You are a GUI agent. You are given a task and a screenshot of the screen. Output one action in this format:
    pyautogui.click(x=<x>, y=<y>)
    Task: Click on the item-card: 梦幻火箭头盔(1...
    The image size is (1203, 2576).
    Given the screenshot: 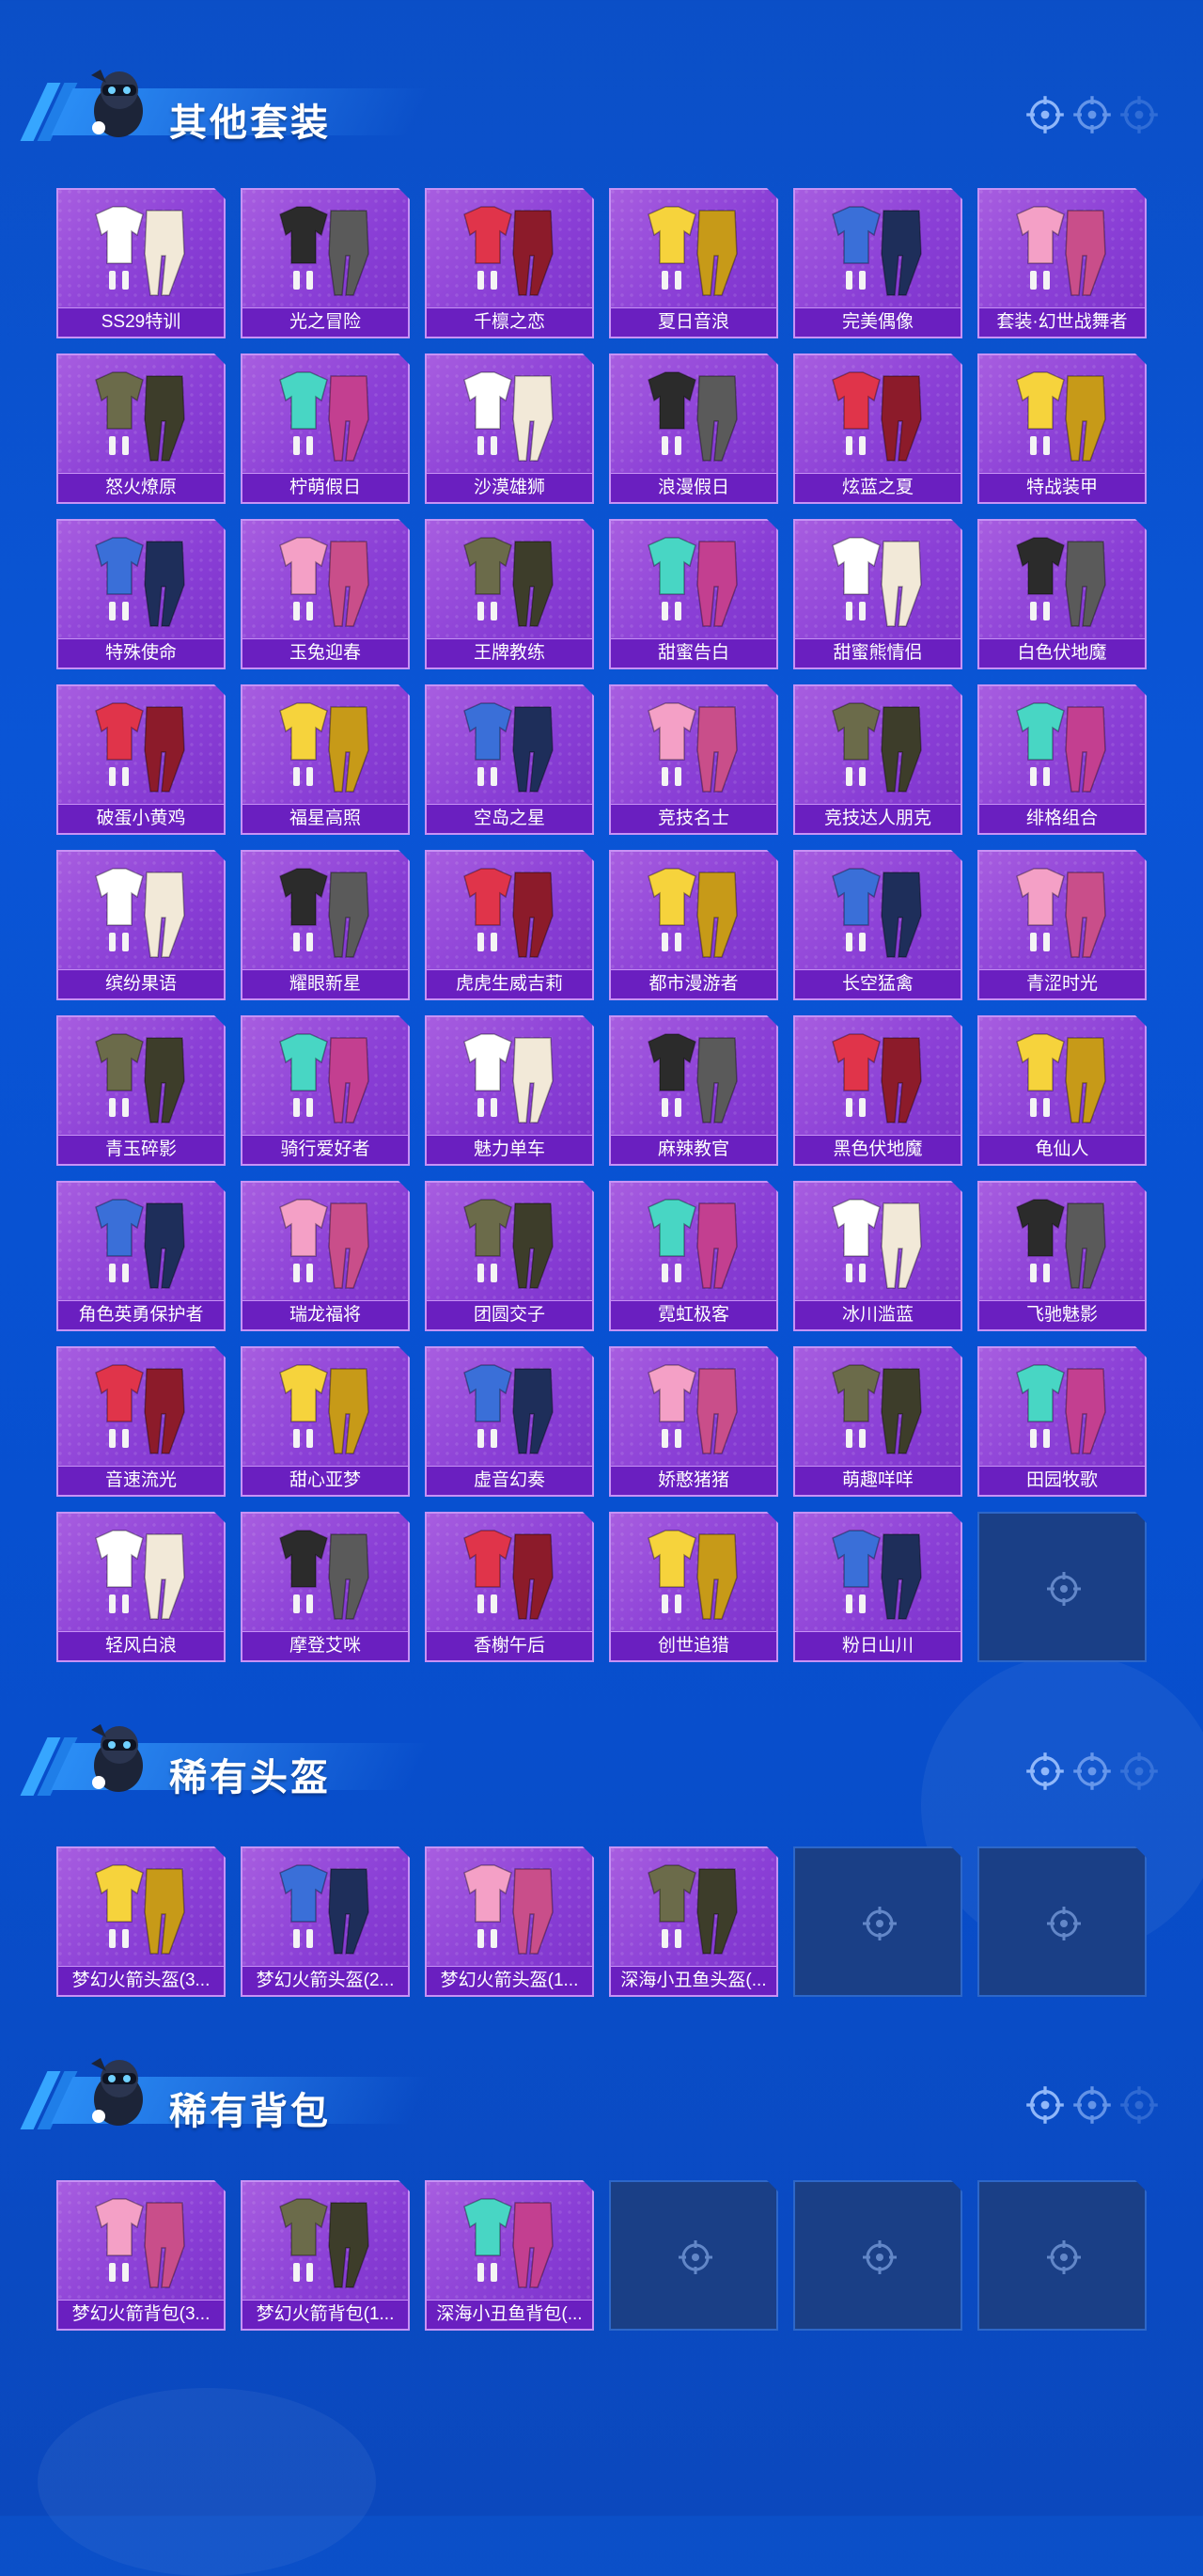 What is the action you would take?
    pyautogui.click(x=509, y=1922)
    